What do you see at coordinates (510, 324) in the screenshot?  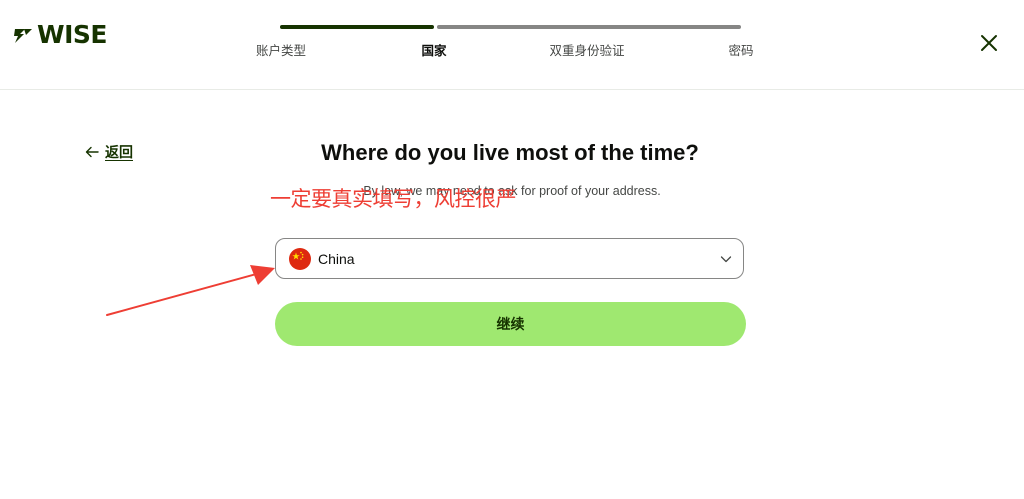 I see `continue-button: 继续` at bounding box center [510, 324].